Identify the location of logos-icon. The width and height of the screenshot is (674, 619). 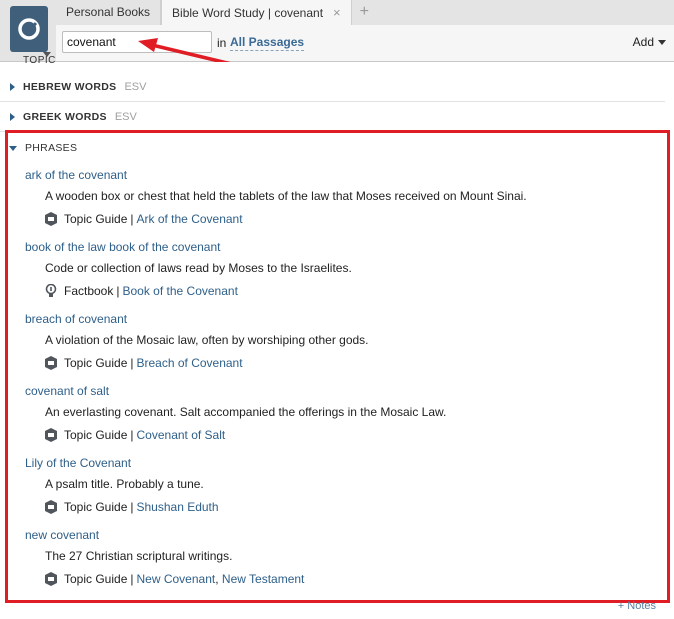
(29, 29).